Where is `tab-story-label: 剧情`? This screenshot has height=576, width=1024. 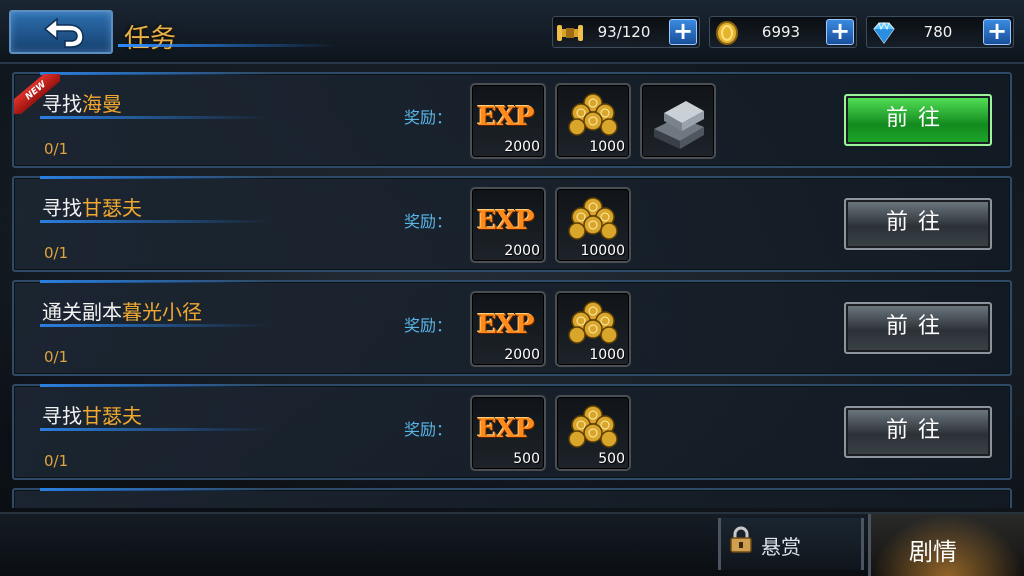 tab-story-label: 剧情 is located at coordinates (933, 552).